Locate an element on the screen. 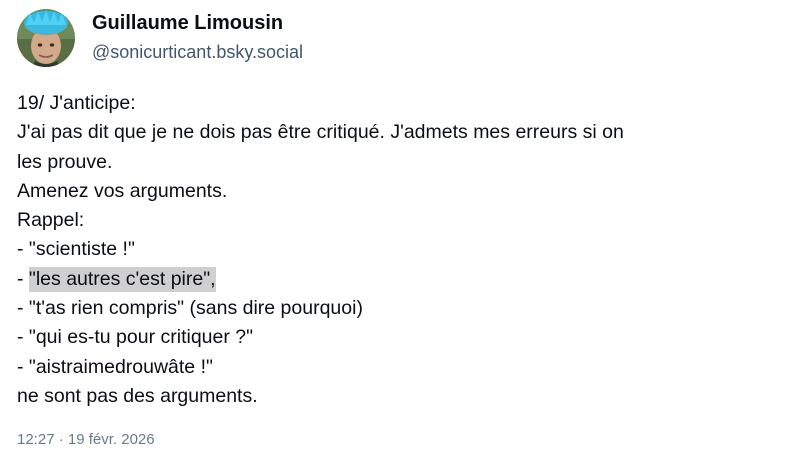  post-timestamp: 12:27 · 19 févr. 2026 is located at coordinates (86, 440).